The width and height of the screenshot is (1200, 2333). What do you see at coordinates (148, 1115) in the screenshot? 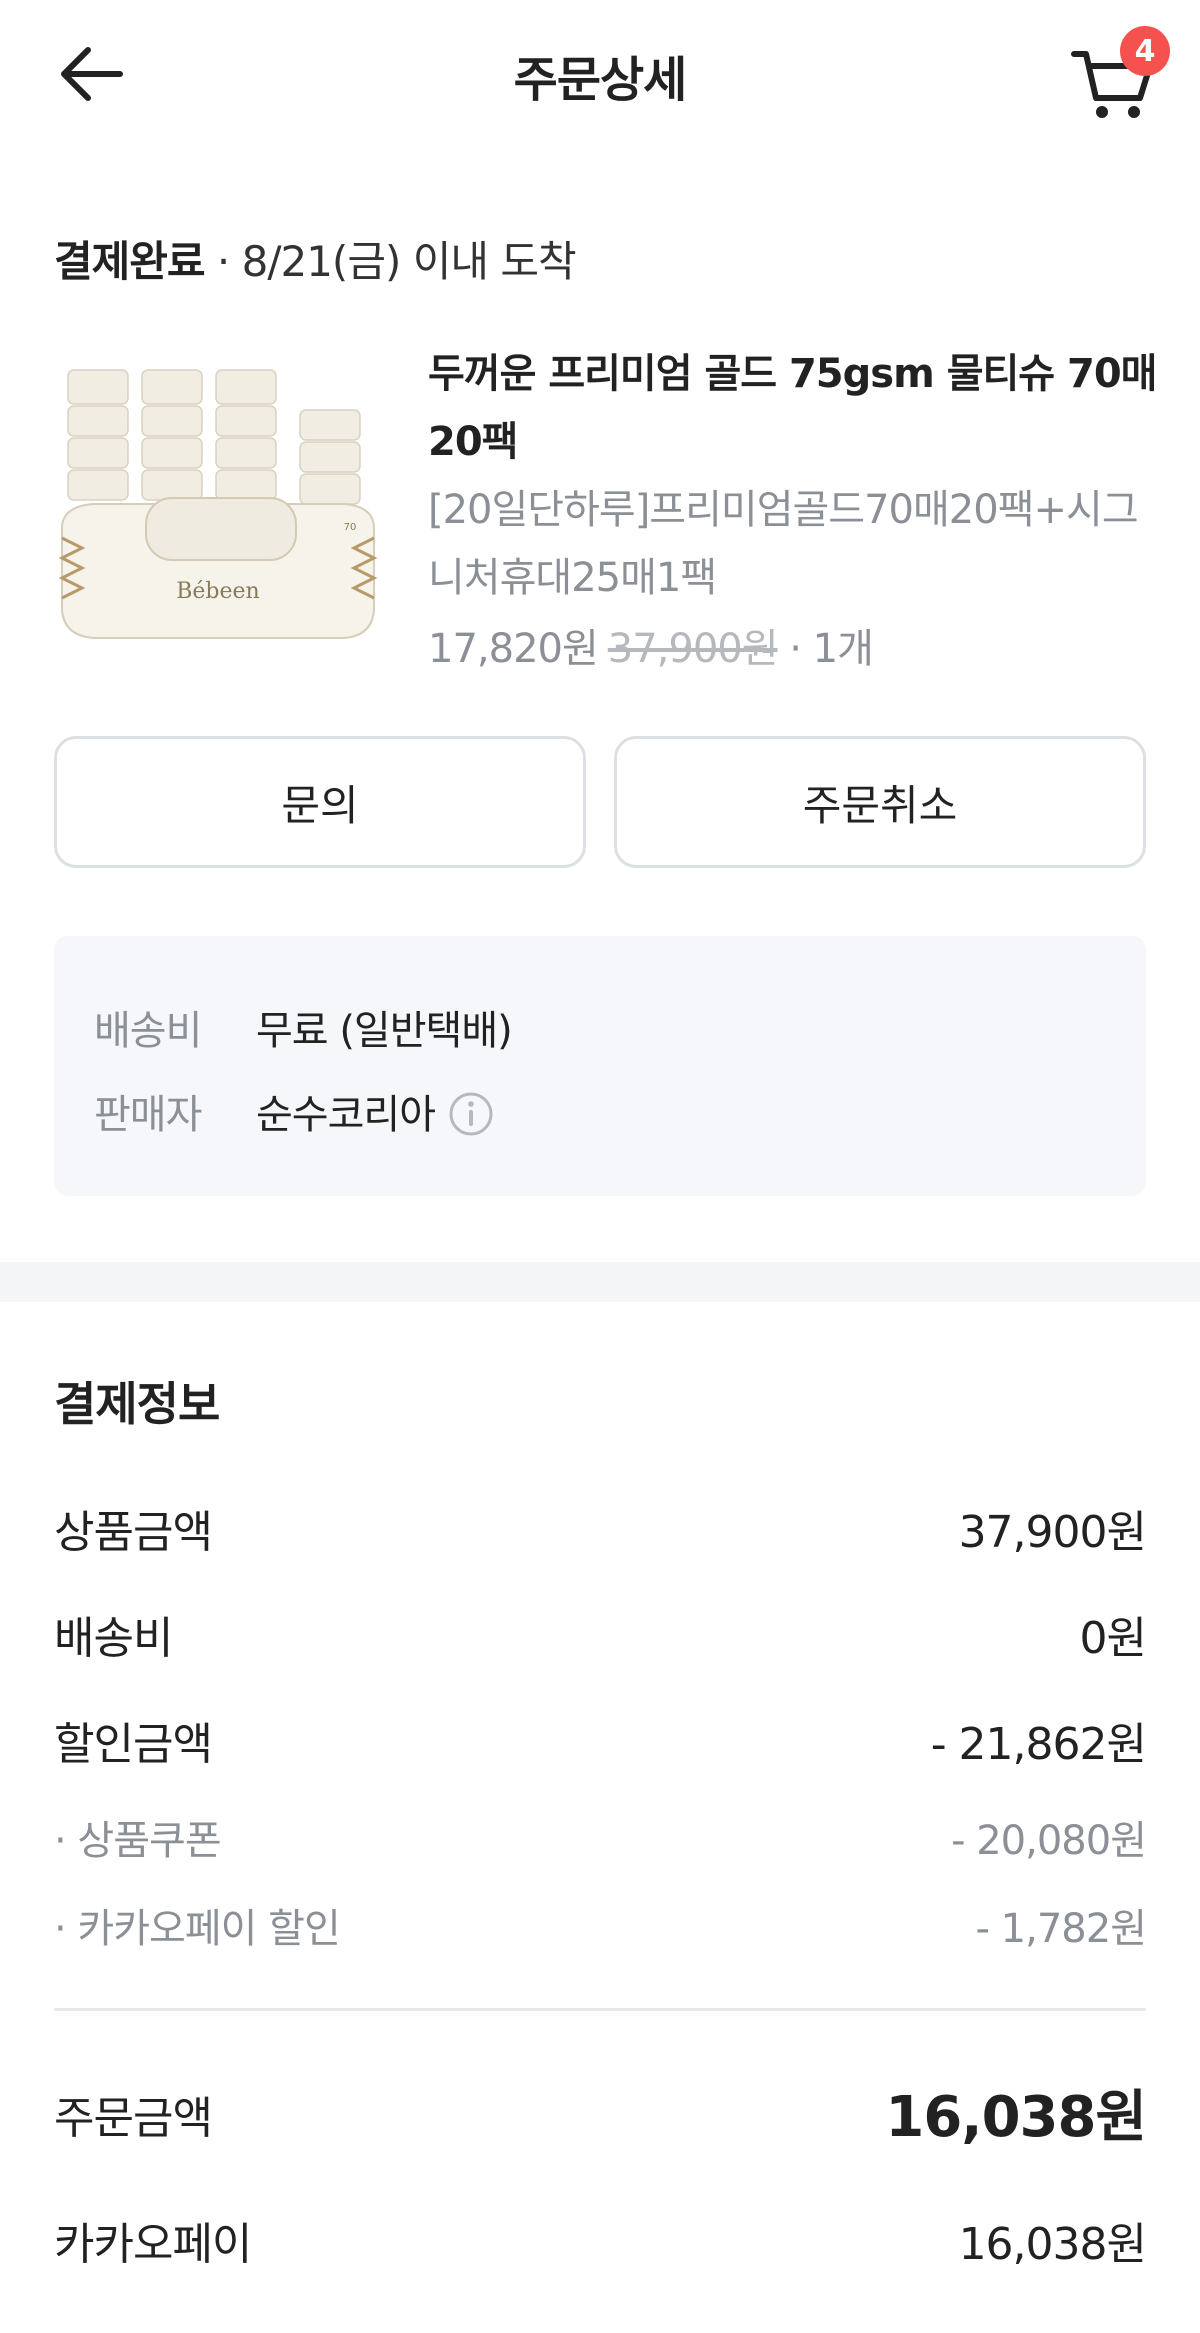
I see `seller-label: 판매자` at bounding box center [148, 1115].